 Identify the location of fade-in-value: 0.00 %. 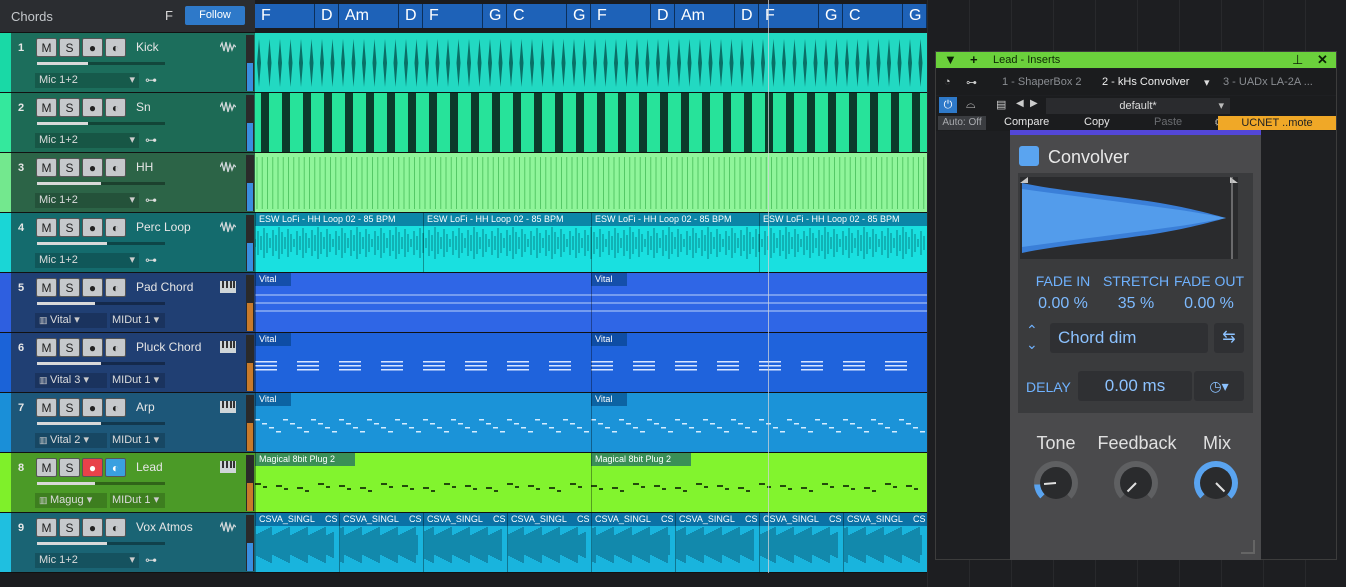
(1063, 304).